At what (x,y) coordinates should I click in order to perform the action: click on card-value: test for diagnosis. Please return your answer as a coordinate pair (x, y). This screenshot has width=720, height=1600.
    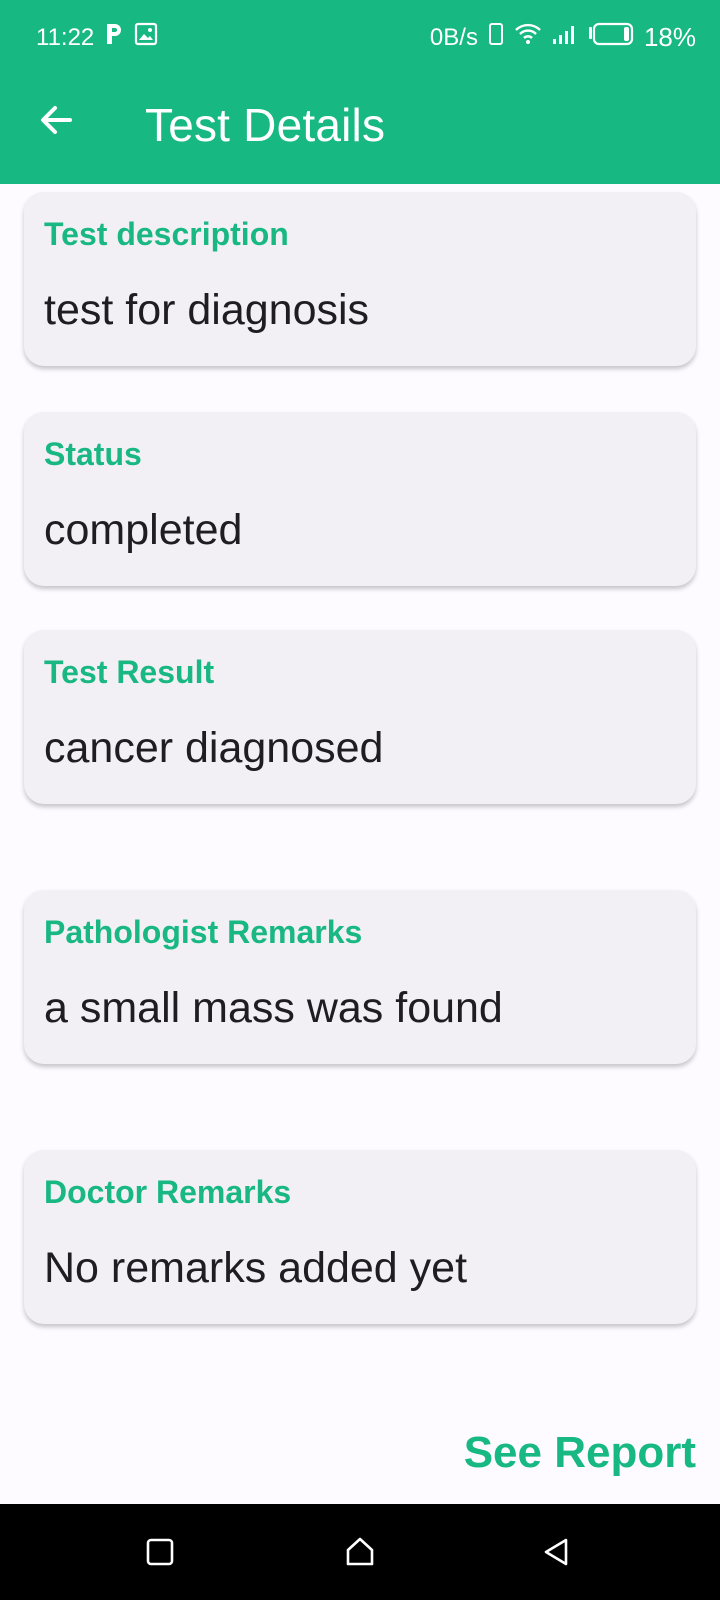
    Looking at the image, I should click on (207, 310).